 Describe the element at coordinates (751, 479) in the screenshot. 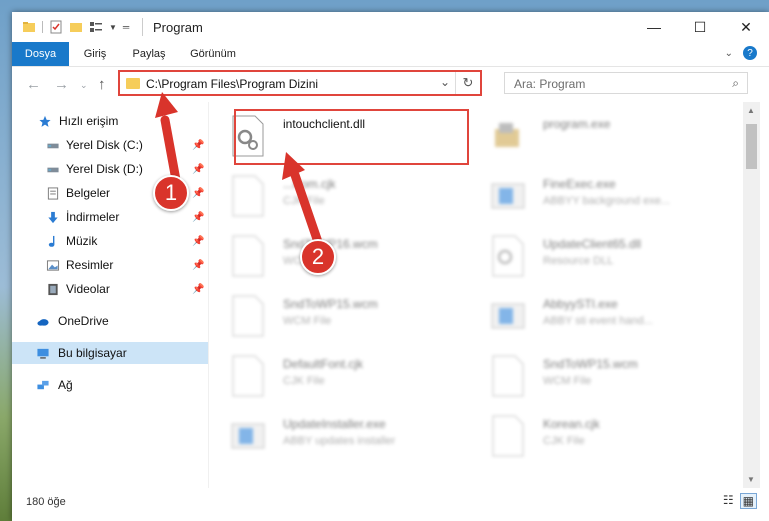

I see `scroll-down-icon: ▼` at that location.